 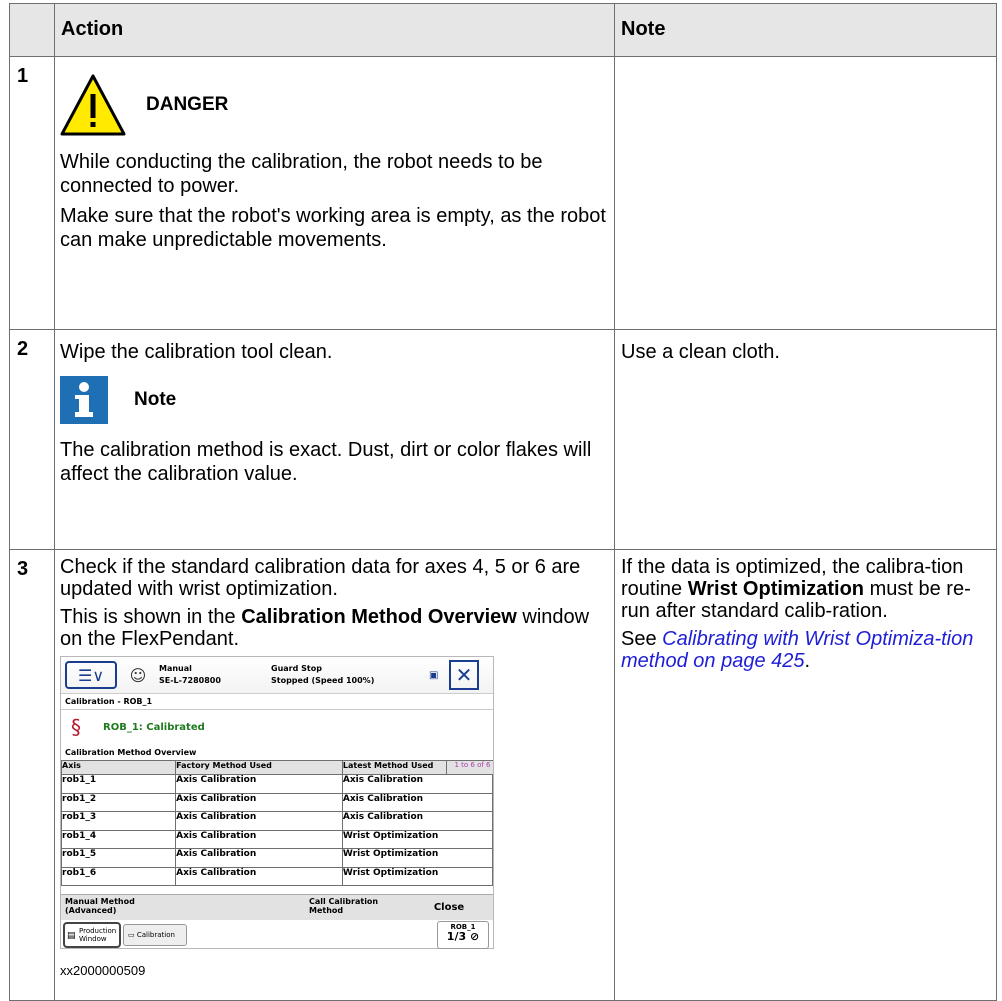 I want to click on warning-icon, so click(x=93, y=104).